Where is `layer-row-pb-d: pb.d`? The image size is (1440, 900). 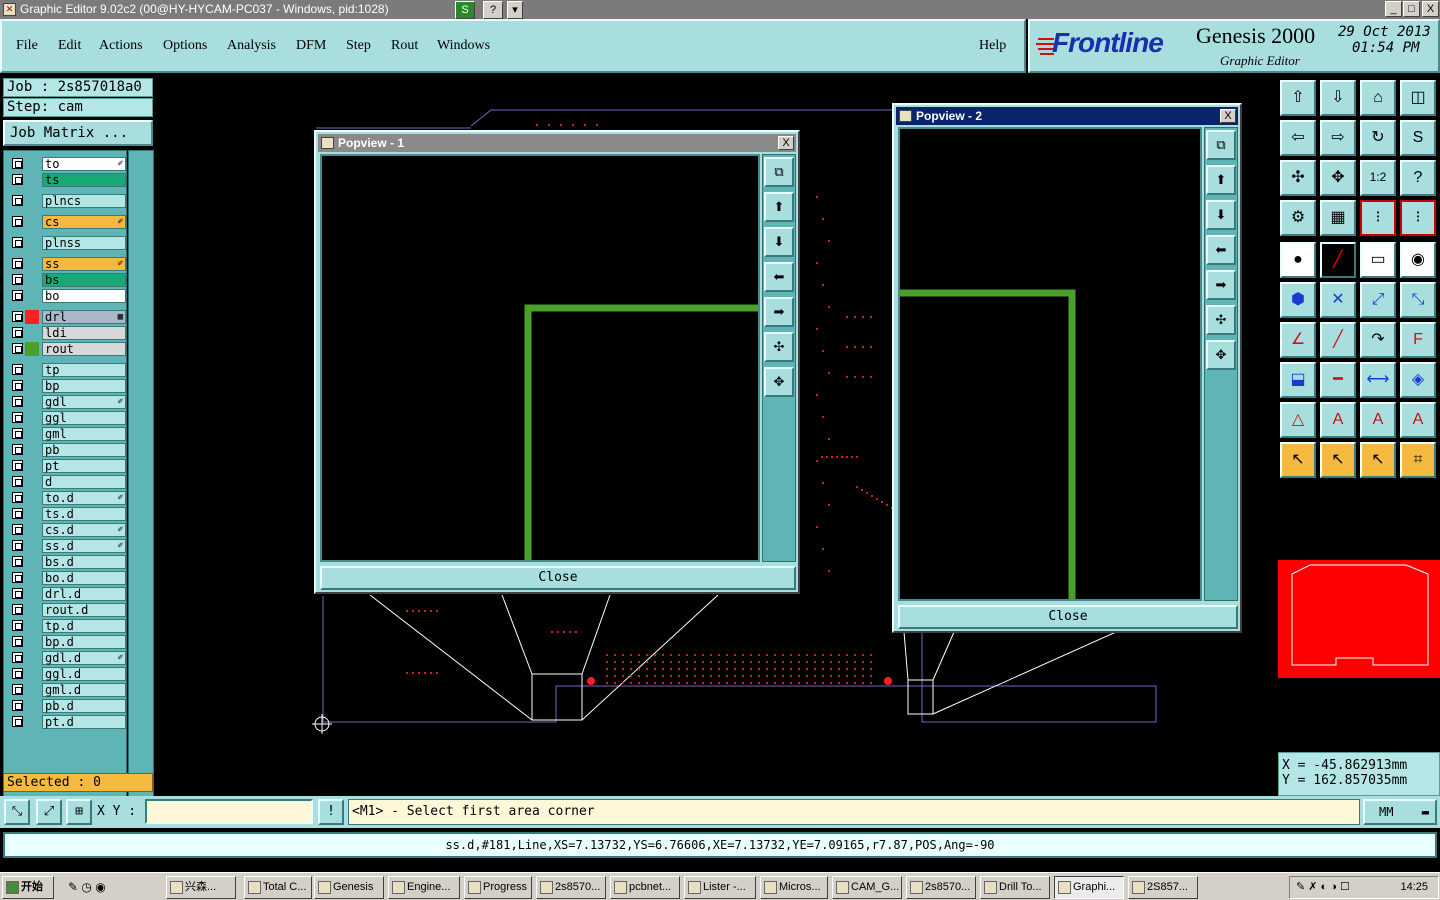 layer-row-pb-d: pb.d is located at coordinates (67, 706).